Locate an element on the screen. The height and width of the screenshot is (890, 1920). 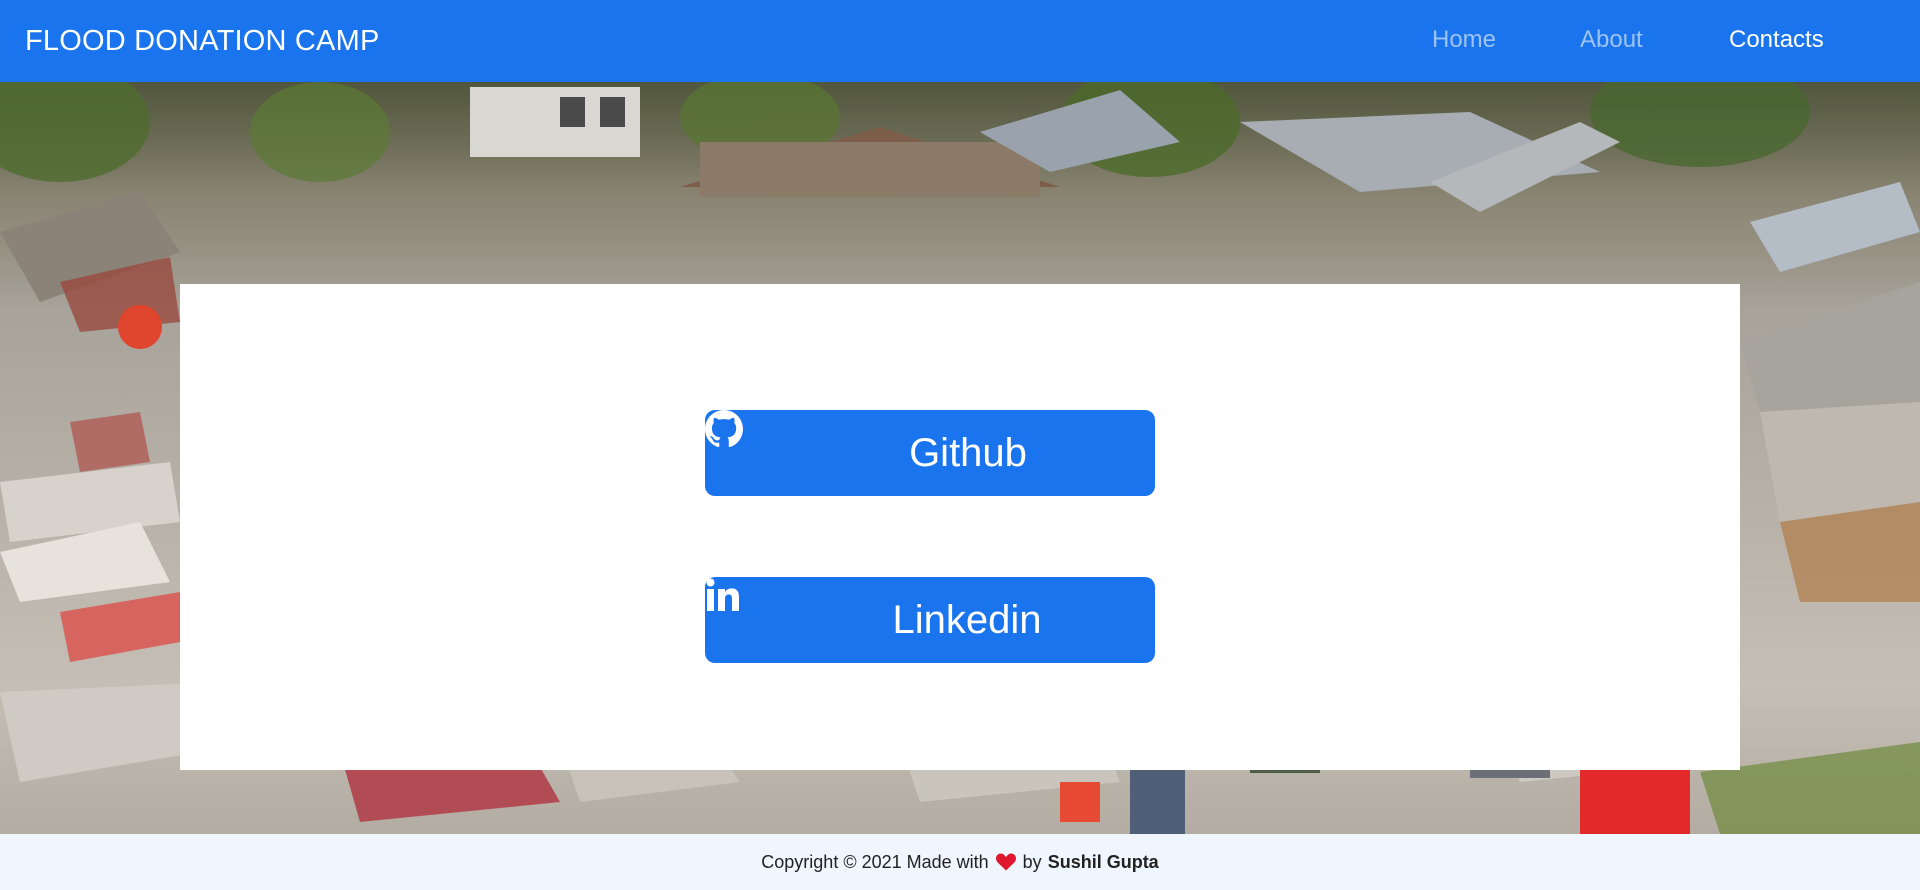
nav-link-contacts: Contacts is located at coordinates (1776, 40).